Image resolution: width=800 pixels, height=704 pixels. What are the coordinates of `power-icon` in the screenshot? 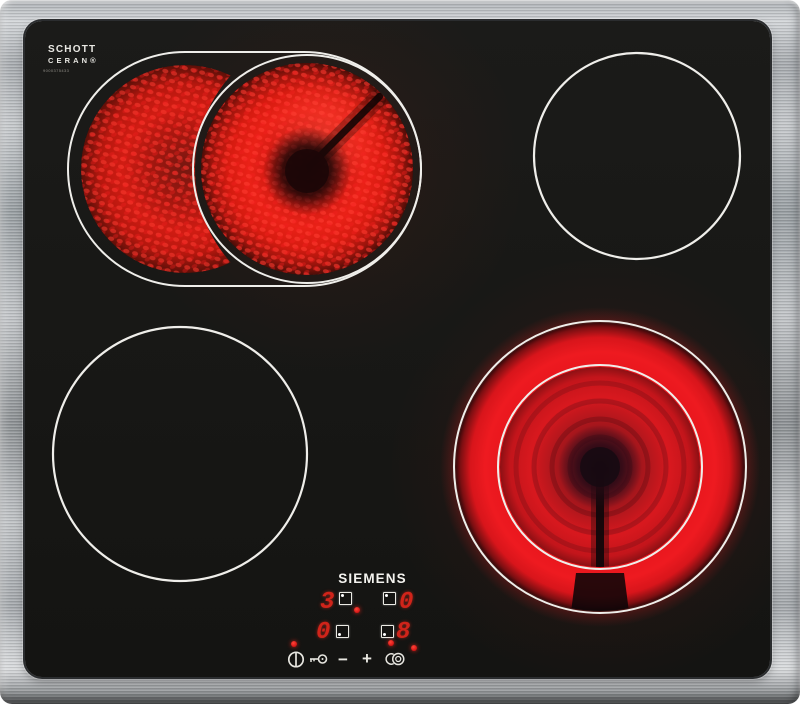 It's located at (296, 659).